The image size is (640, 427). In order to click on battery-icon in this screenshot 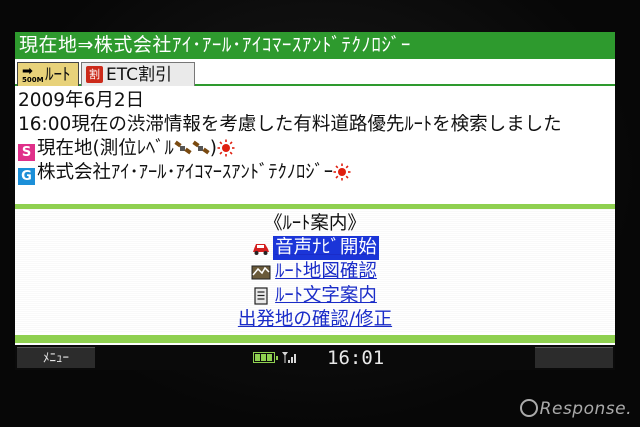, I will do `click(265, 357)`.